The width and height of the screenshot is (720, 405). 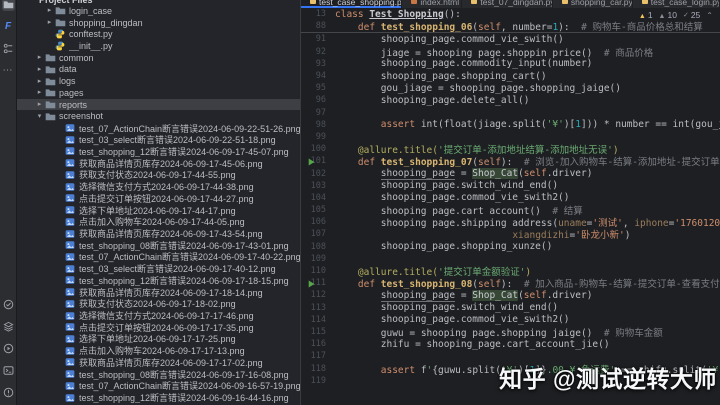 What do you see at coordinates (8, 5) in the screenshot?
I see `project-icon` at bounding box center [8, 5].